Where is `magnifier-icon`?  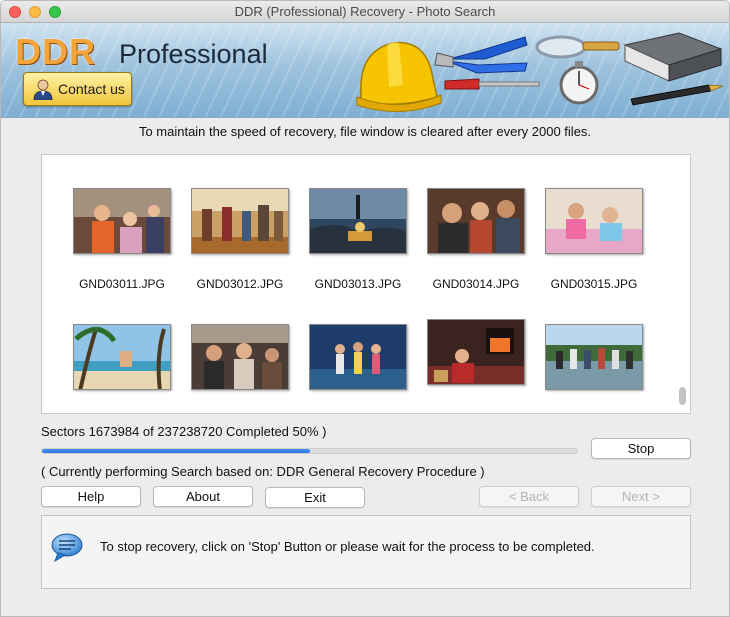 magnifier-icon is located at coordinates (577, 47).